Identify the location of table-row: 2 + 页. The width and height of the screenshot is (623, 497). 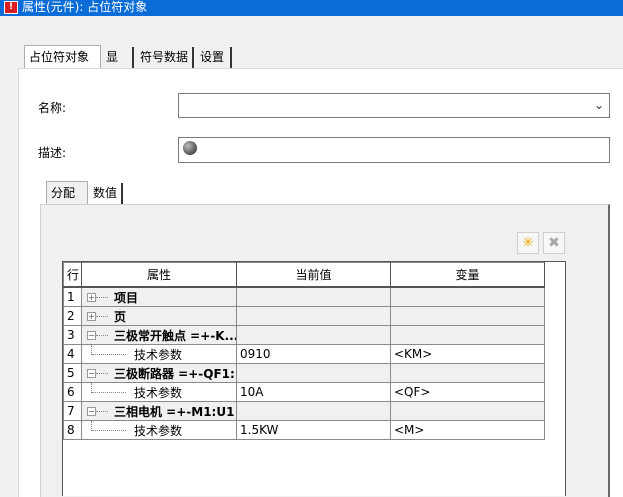
(304, 315).